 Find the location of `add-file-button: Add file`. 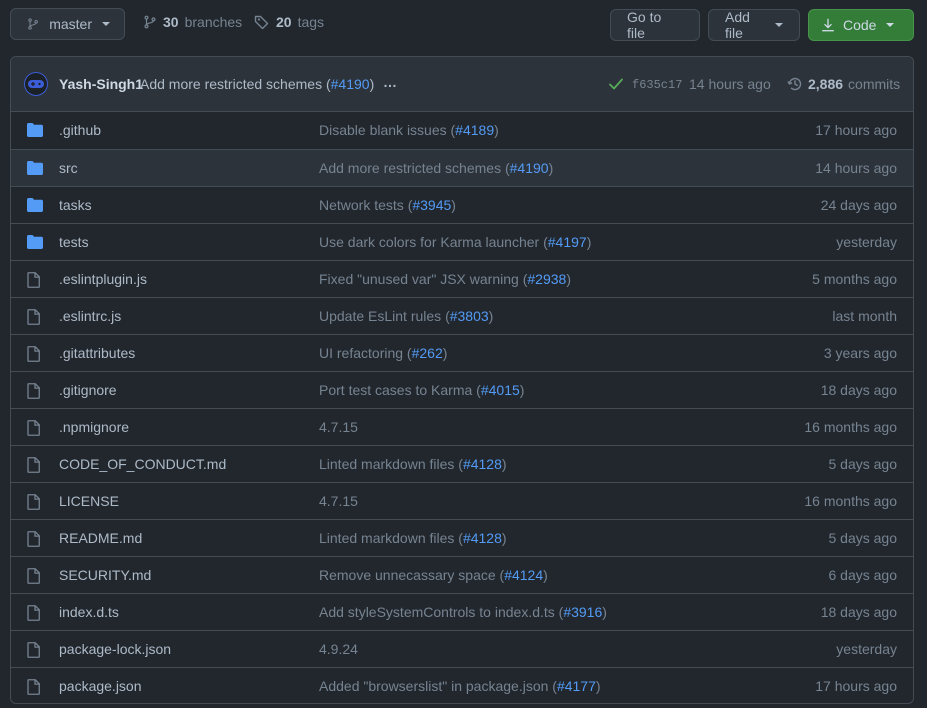

add-file-button: Add file is located at coordinates (754, 25).